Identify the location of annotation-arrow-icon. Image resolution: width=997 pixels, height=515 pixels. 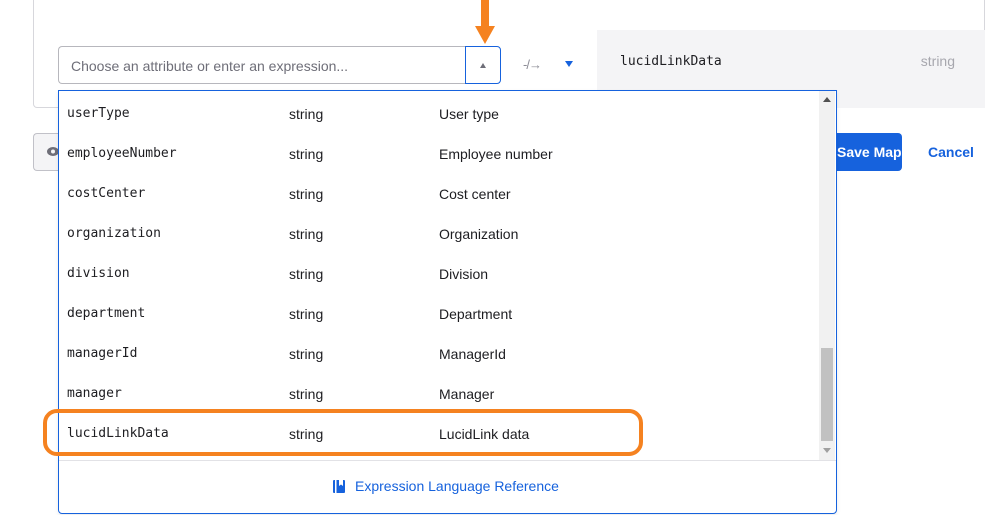
(485, 22).